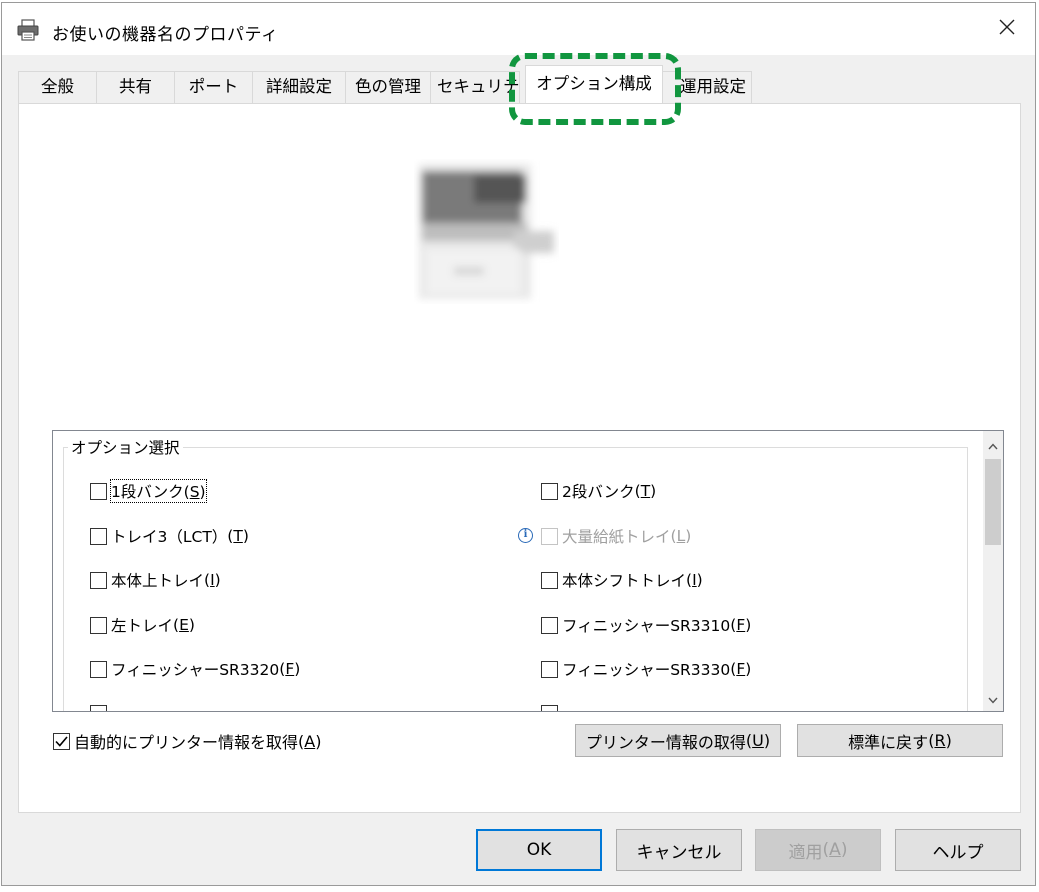 This screenshot has width=1039, height=892. I want to click on option-internal-upper-tray: 本体上トレイ(I), so click(155, 580).